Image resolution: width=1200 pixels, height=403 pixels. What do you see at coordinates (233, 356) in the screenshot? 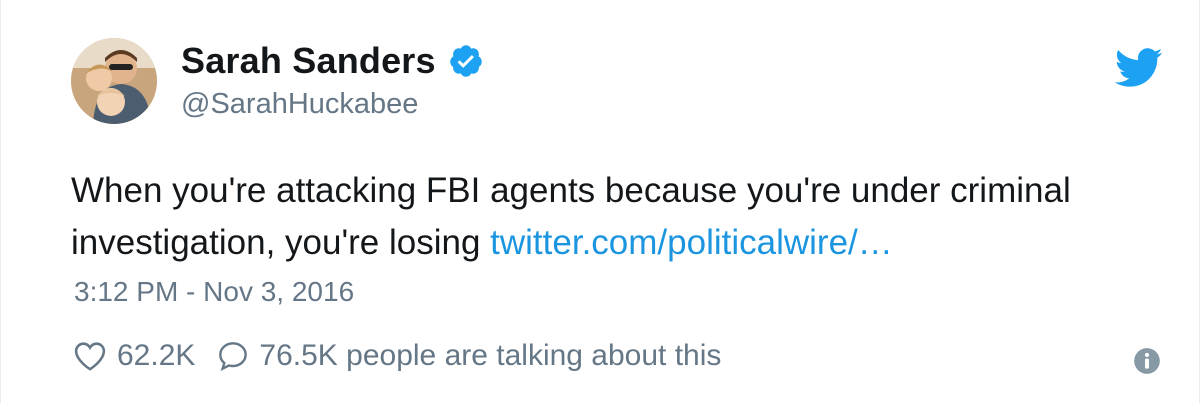
I see `speech-bubble-icon` at bounding box center [233, 356].